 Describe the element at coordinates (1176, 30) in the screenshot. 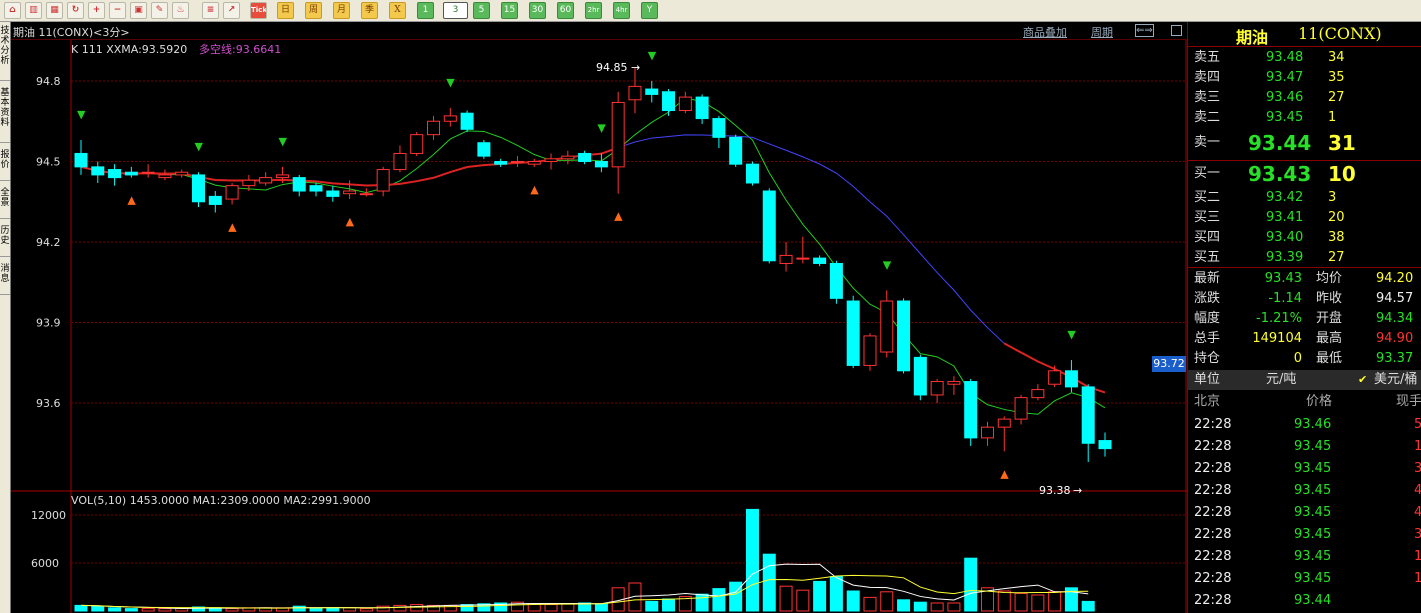

I see `fullscreen-icon` at that location.